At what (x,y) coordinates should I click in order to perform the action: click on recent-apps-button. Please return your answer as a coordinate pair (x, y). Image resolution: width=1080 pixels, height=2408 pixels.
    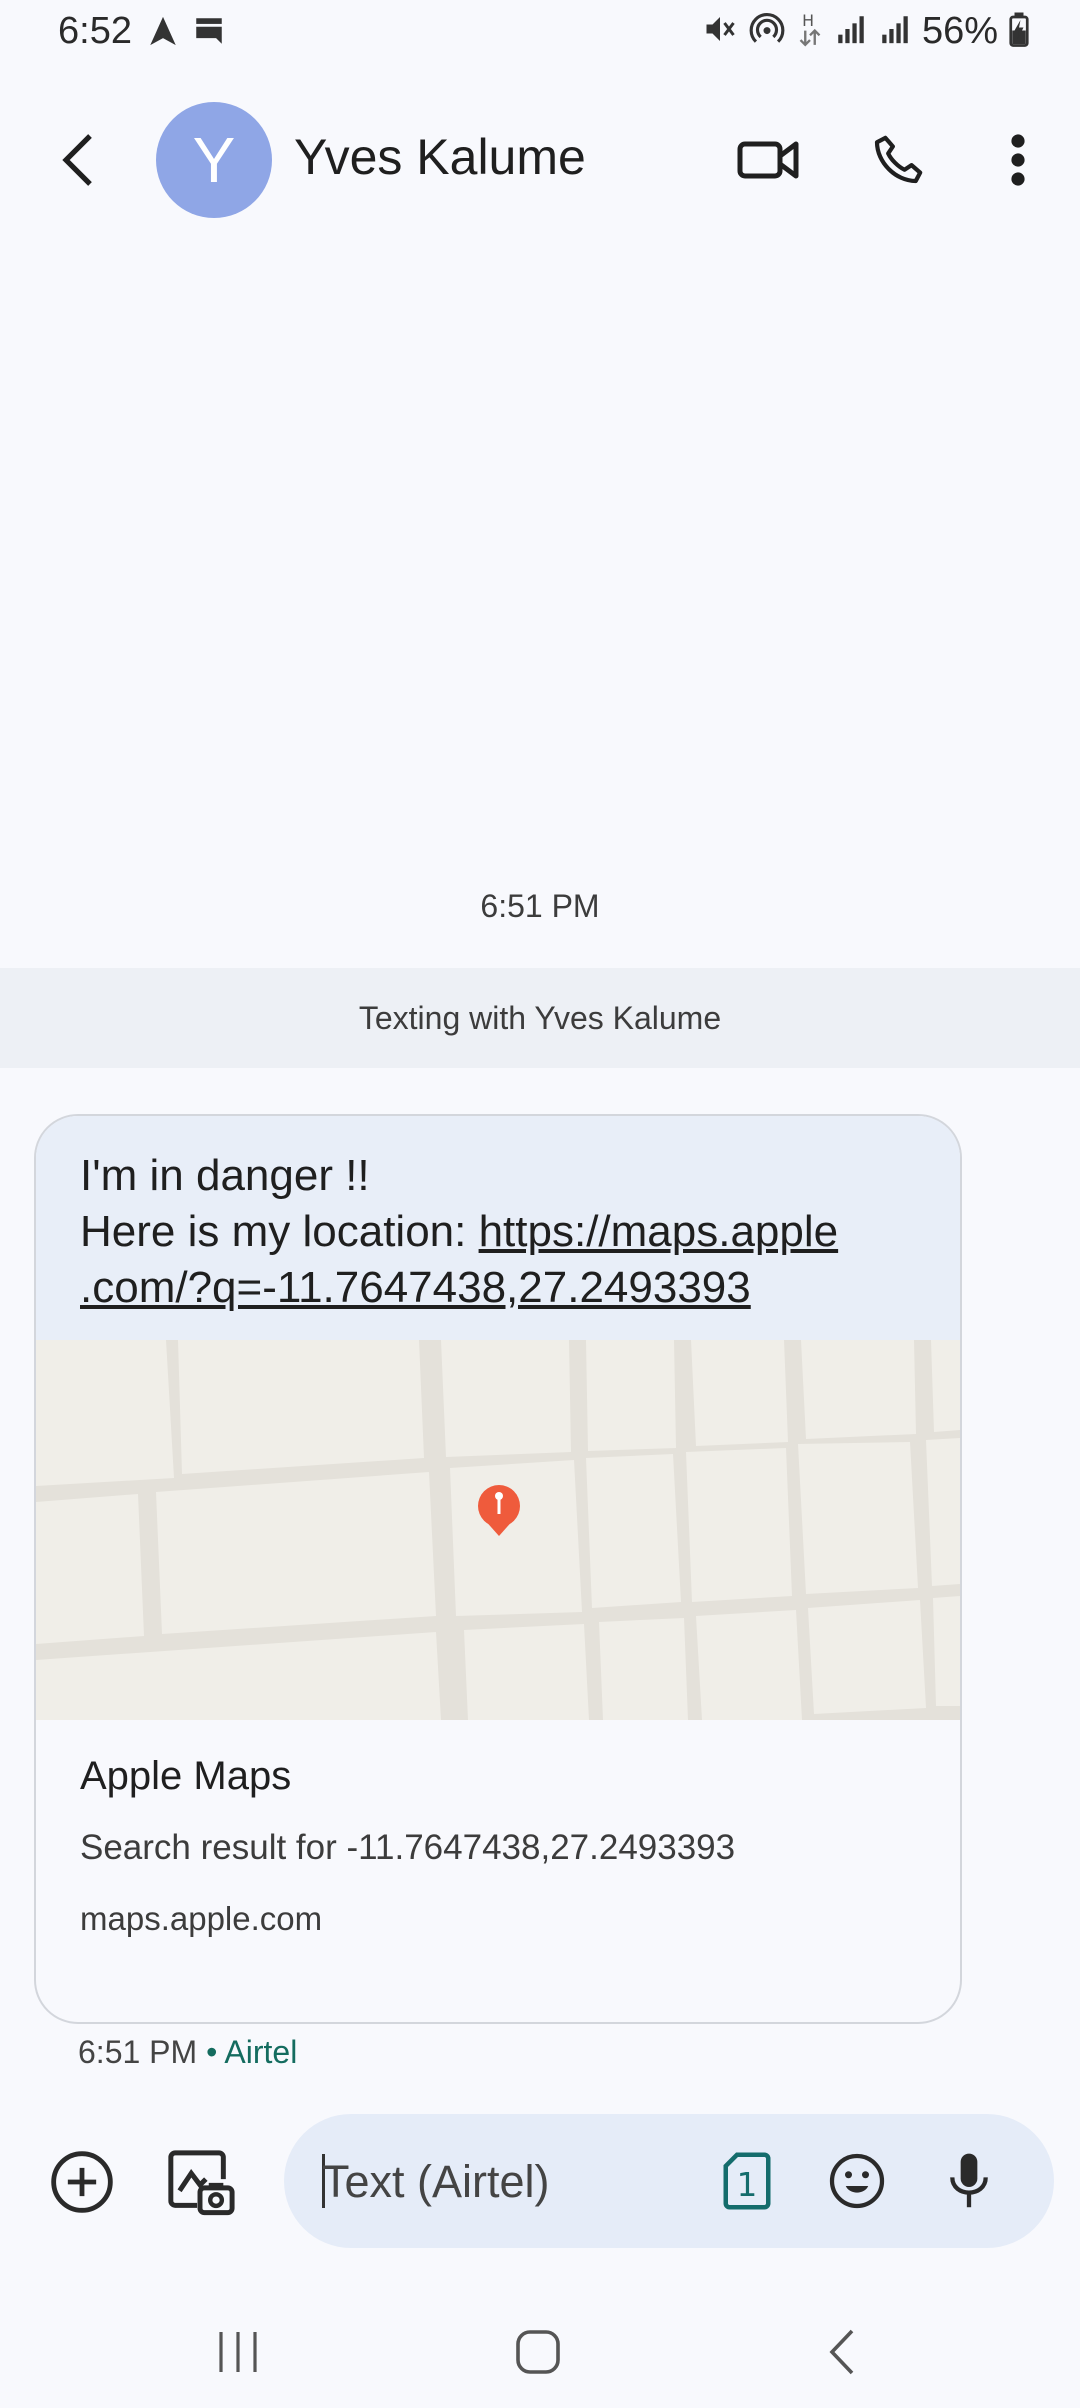
    Looking at the image, I should click on (238, 2352).